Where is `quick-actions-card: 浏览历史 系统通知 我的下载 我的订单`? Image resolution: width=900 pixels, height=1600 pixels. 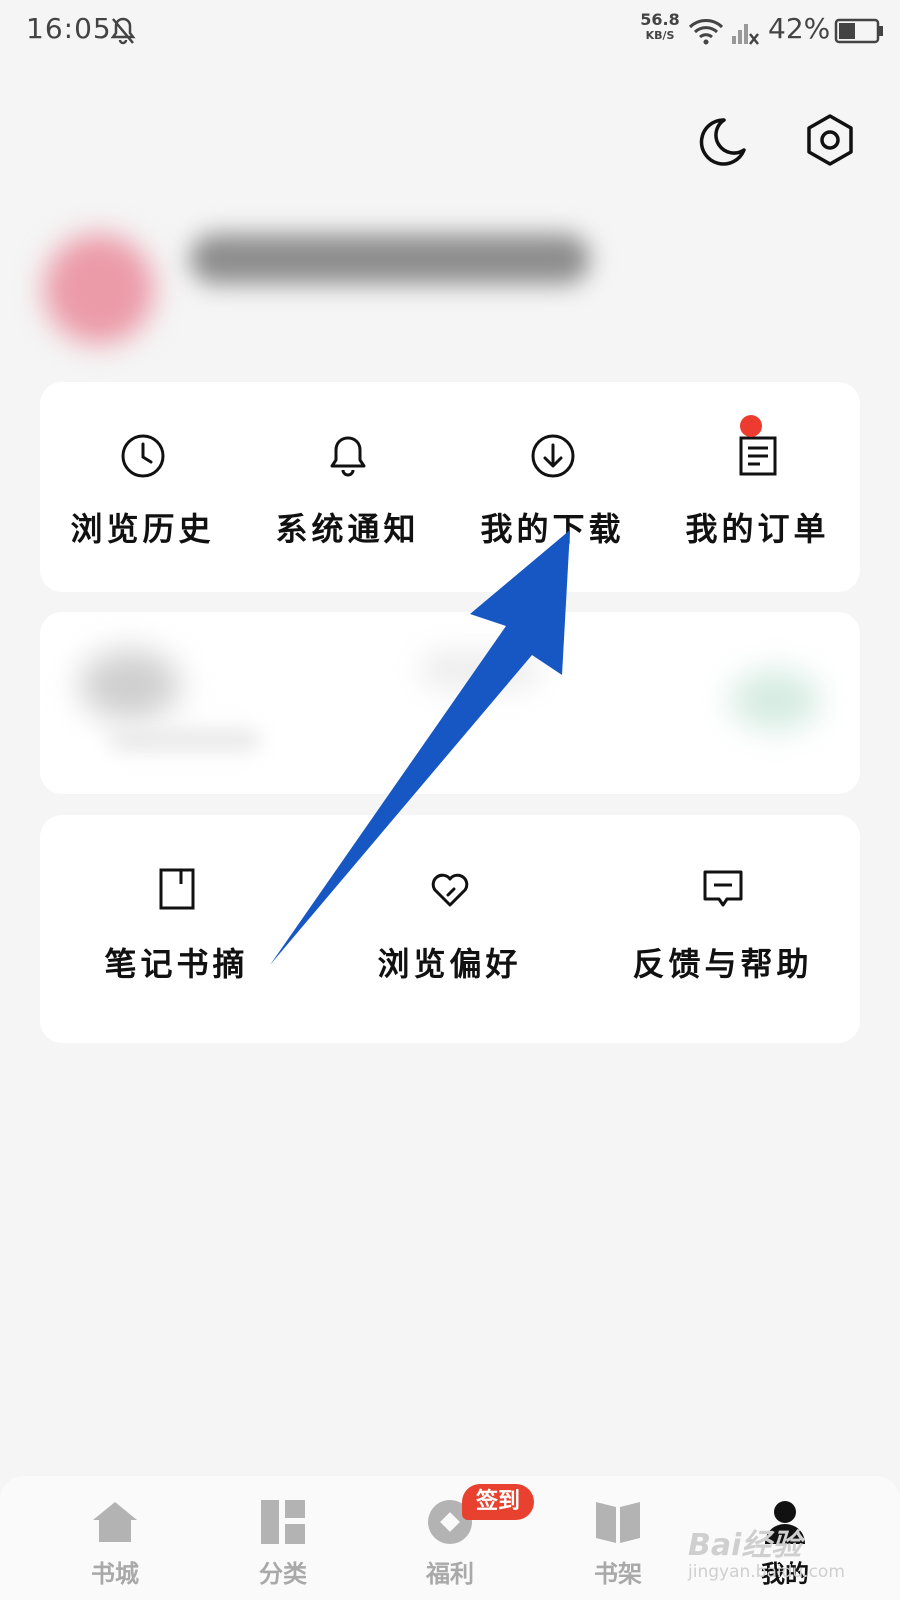 quick-actions-card: 浏览历史 系统通知 我的下载 我的订单 is located at coordinates (450, 487).